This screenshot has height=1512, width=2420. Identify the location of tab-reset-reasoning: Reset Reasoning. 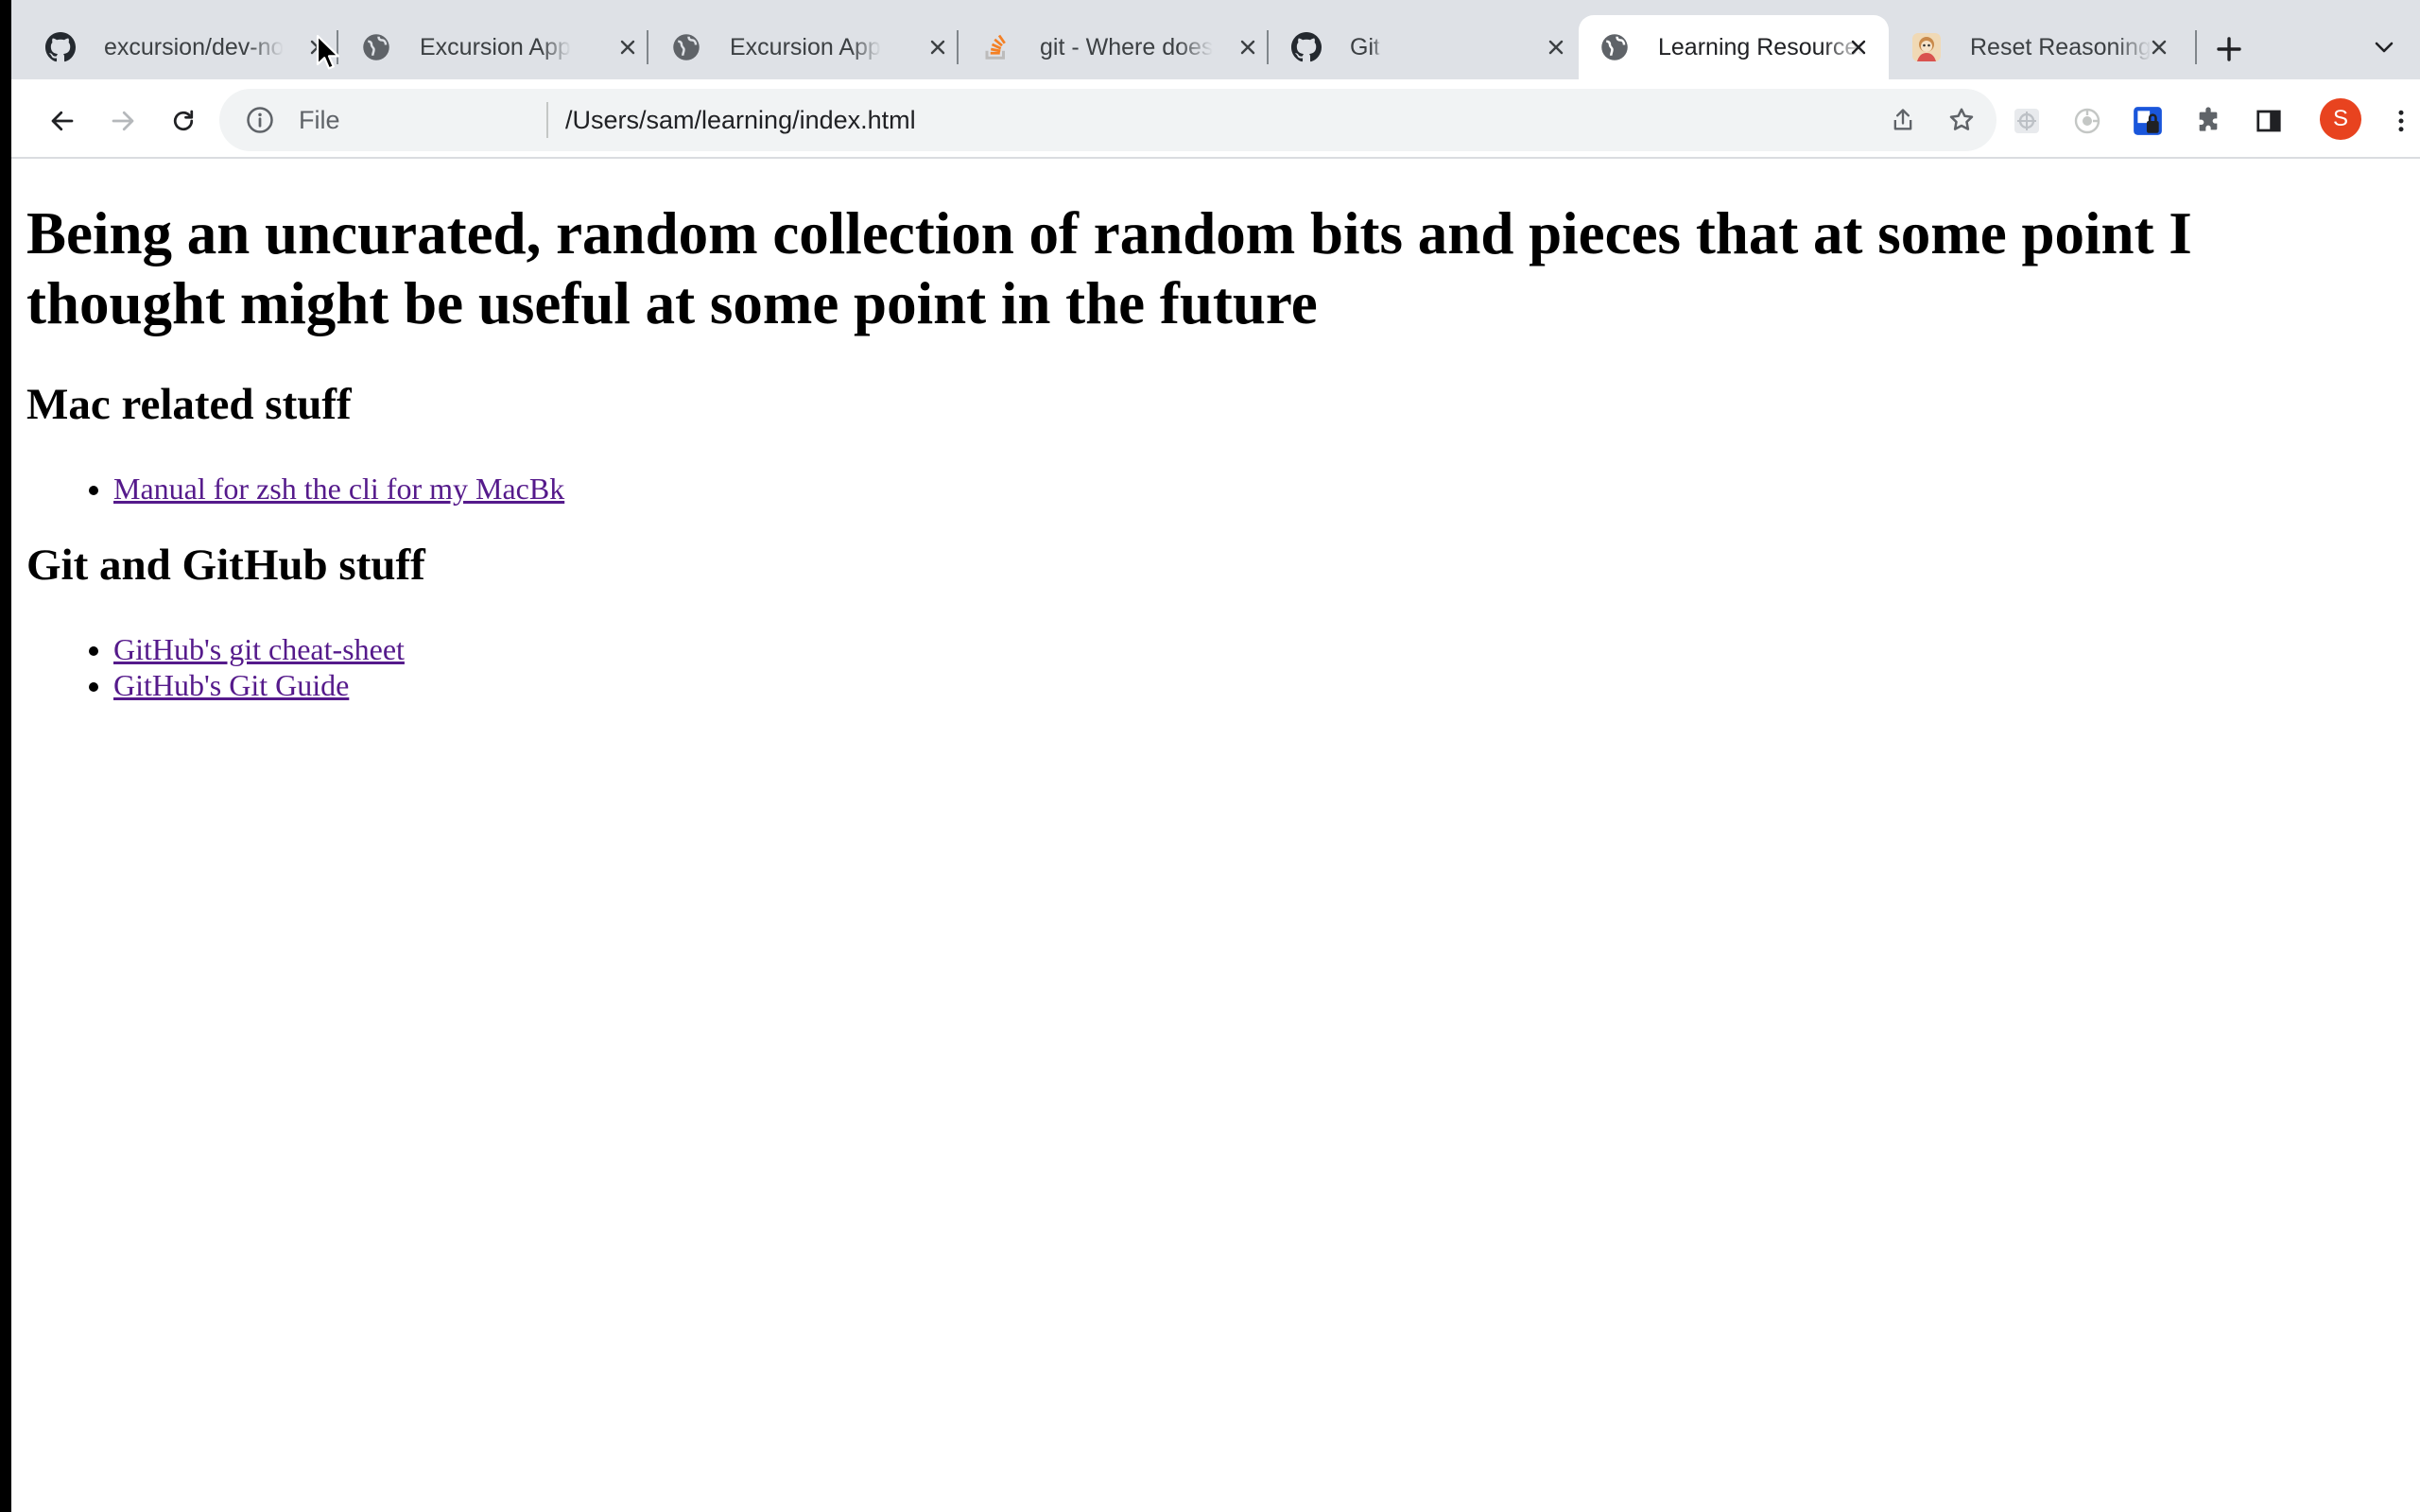
(2044, 47).